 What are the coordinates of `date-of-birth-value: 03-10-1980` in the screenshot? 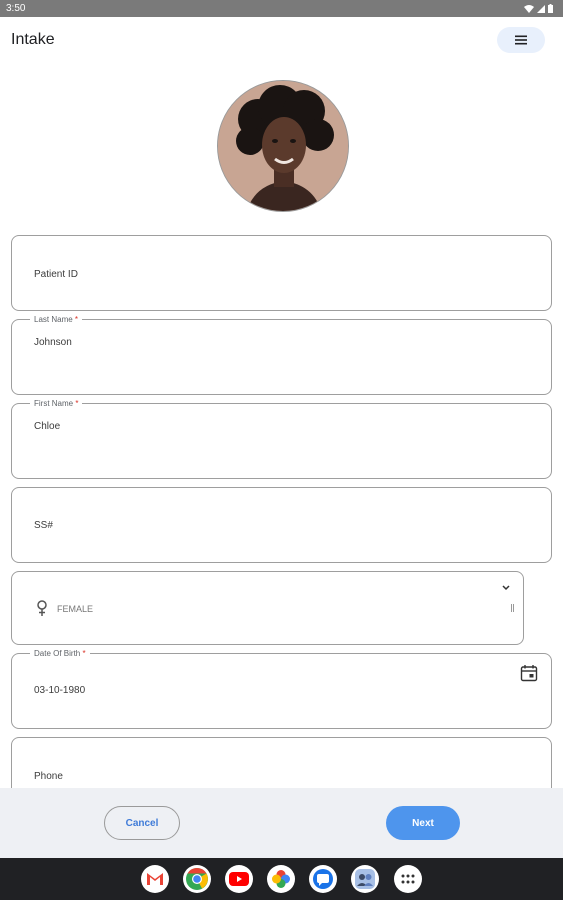 It's located at (60, 690).